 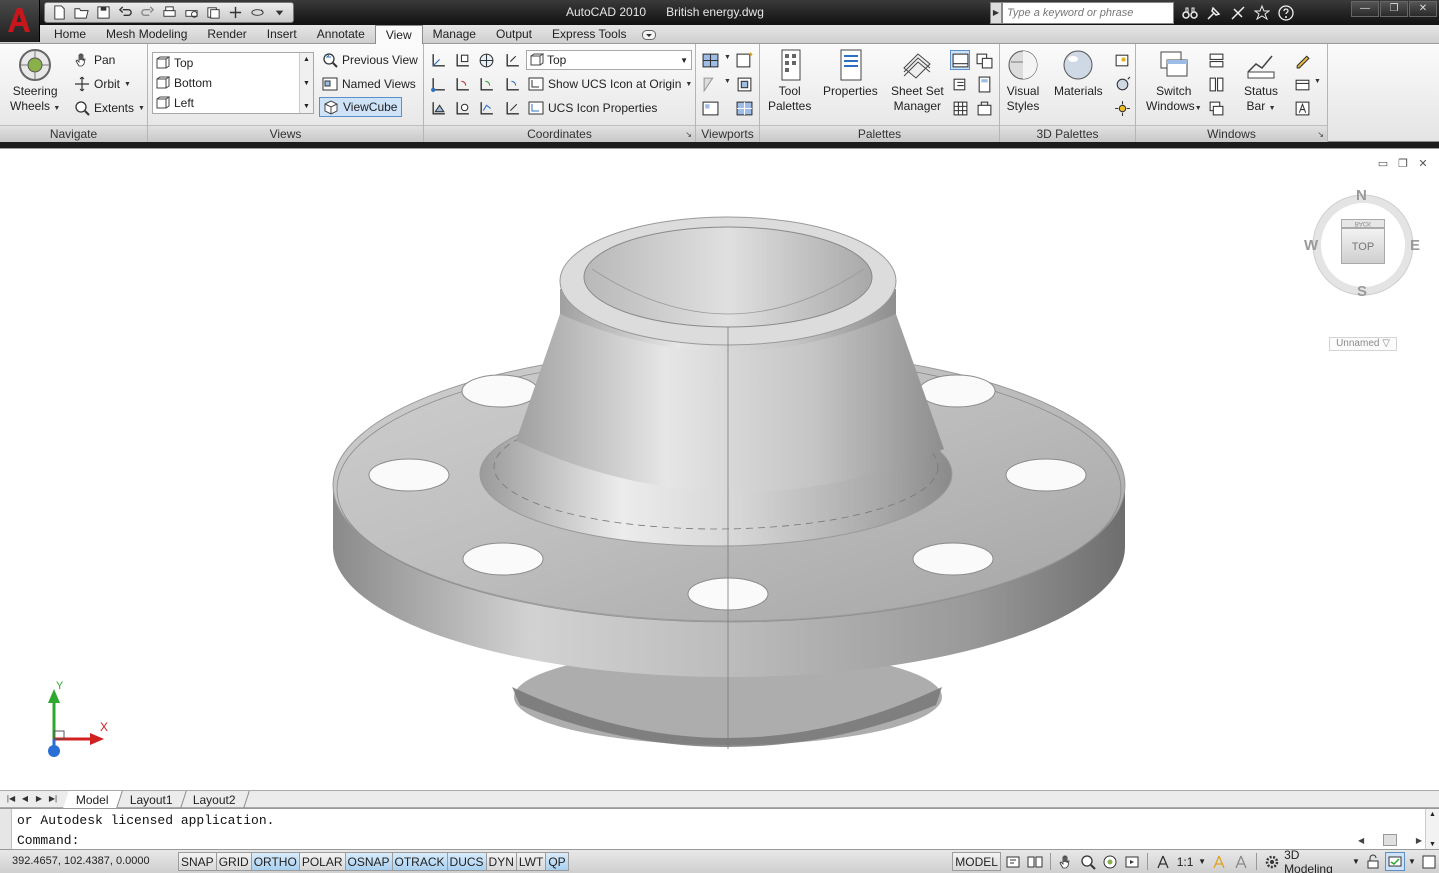 I want to click on hardware-acceleration-icon, so click(x=1395, y=861).